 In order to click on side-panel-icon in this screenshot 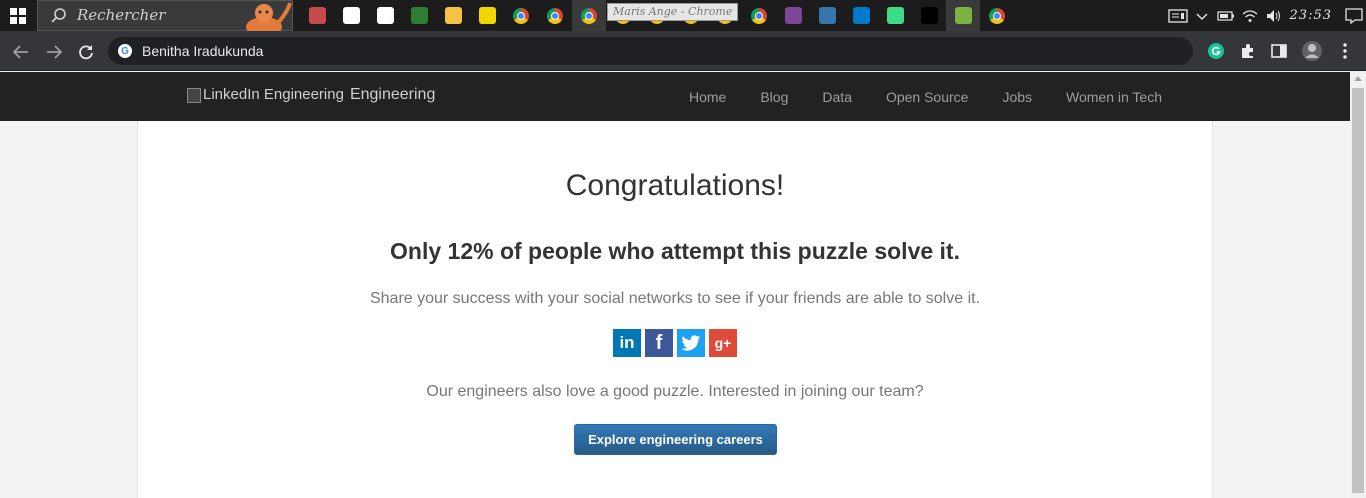, I will do `click(1279, 51)`.